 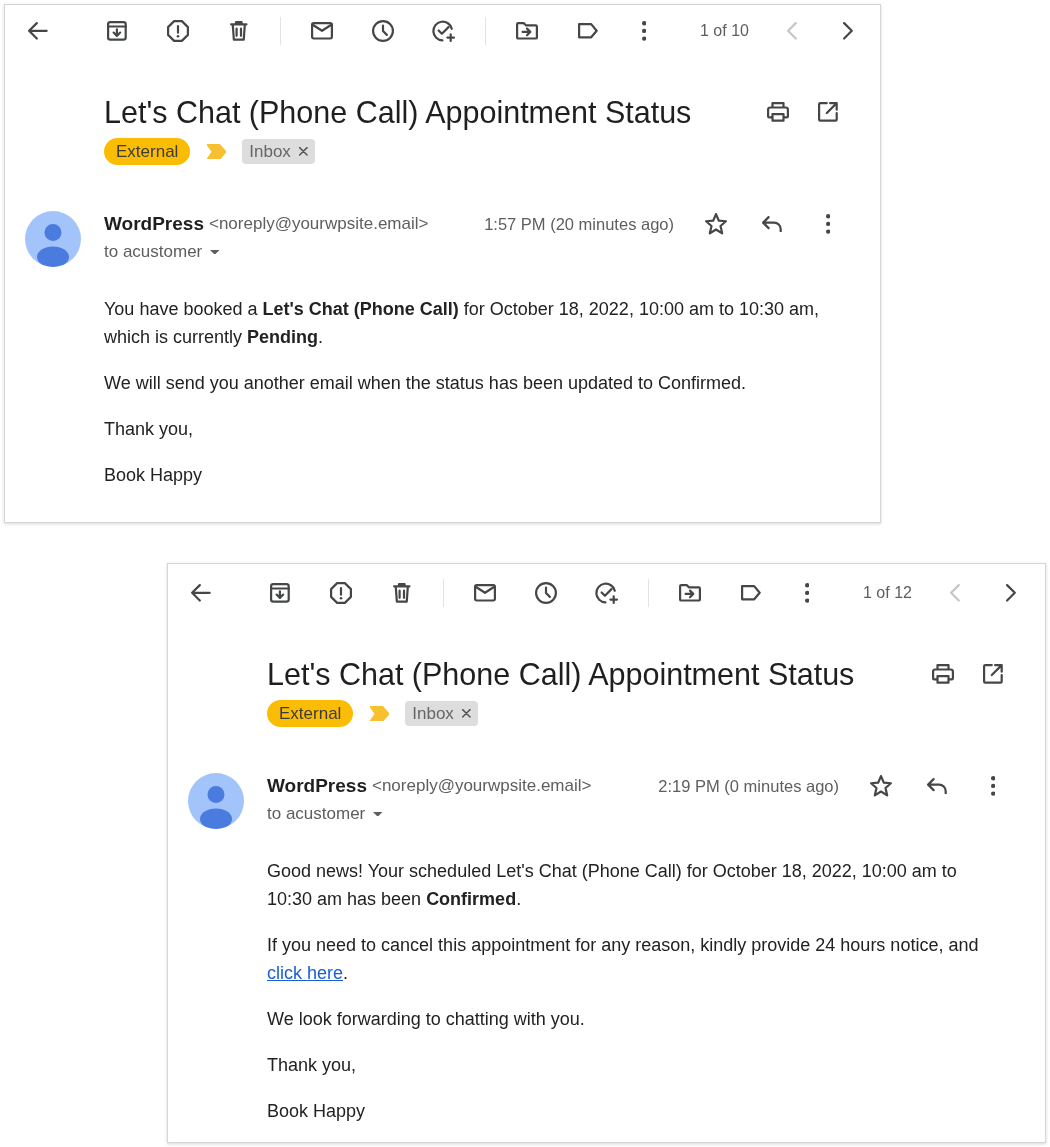 What do you see at coordinates (462, 323) in the screenshot?
I see `body-paragraph: You have booked a Let's Chat (Phone Call) for October 18, 2022, 10:00 am to 10:30 am, which is currently Pending.` at bounding box center [462, 323].